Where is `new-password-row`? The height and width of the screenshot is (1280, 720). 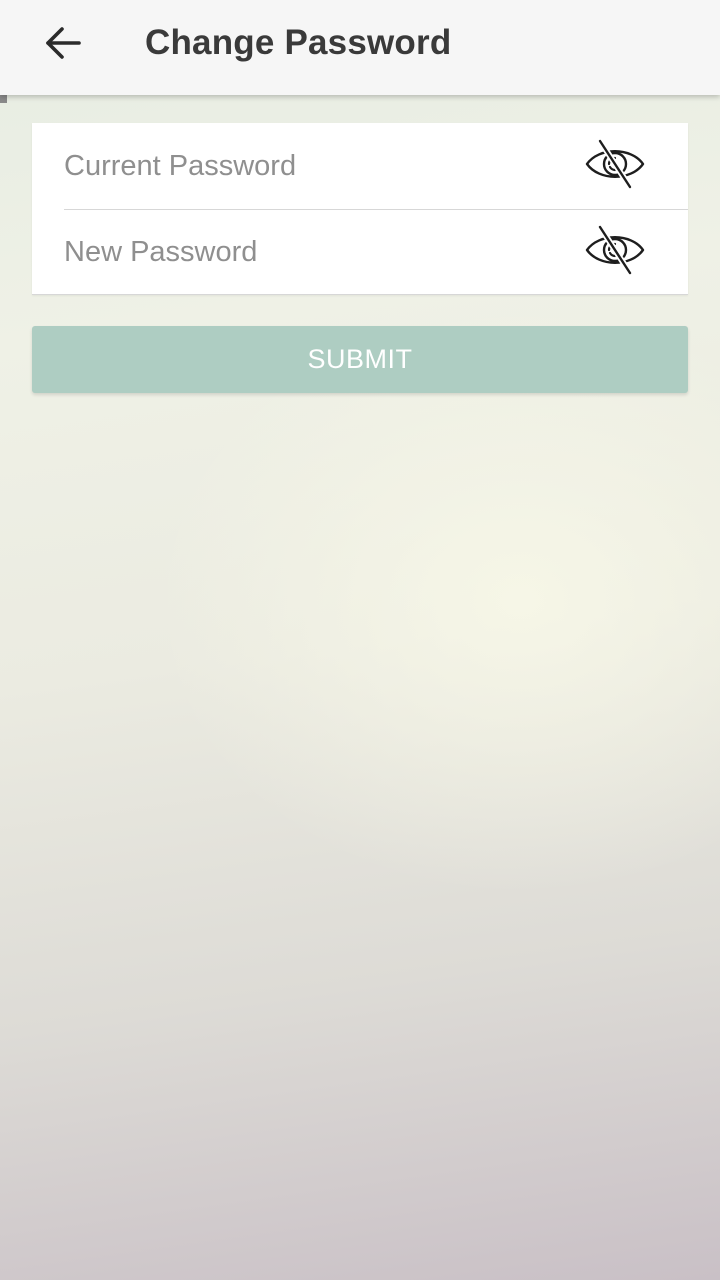
new-password-row is located at coordinates (360, 252).